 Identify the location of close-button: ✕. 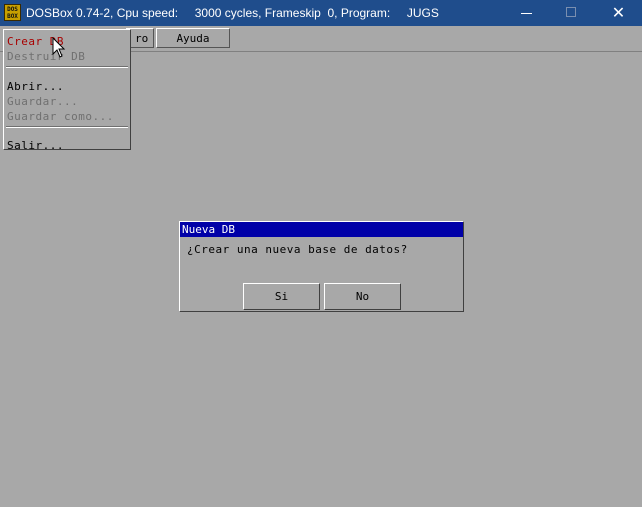
(618, 13).